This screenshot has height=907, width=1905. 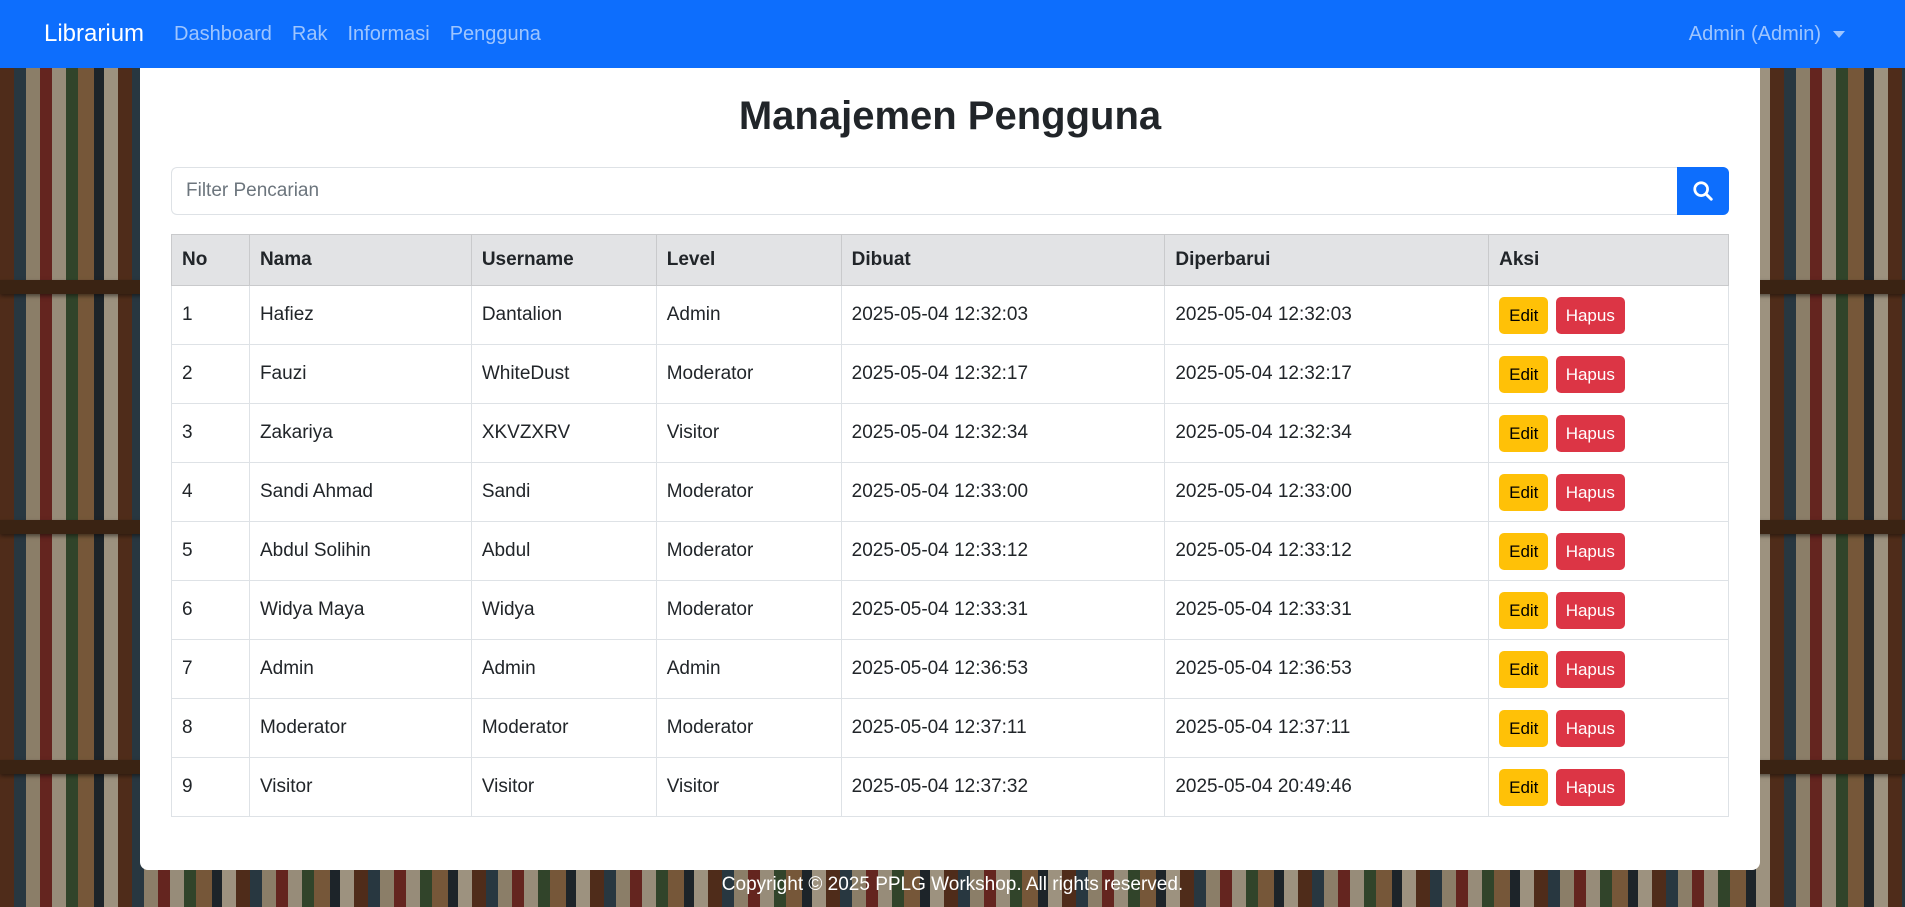 I want to click on cell-diperbarui: 2025-05-04 12:32:34, so click(x=1327, y=433).